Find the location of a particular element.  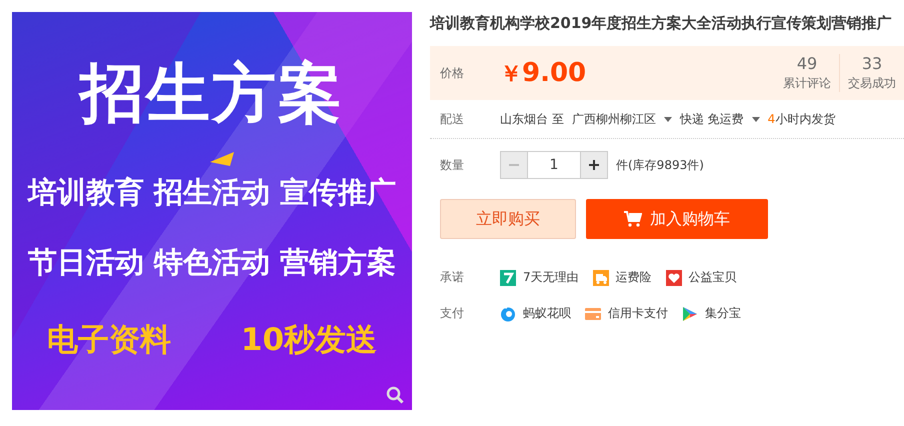

row-label: 支付 is located at coordinates (452, 313).